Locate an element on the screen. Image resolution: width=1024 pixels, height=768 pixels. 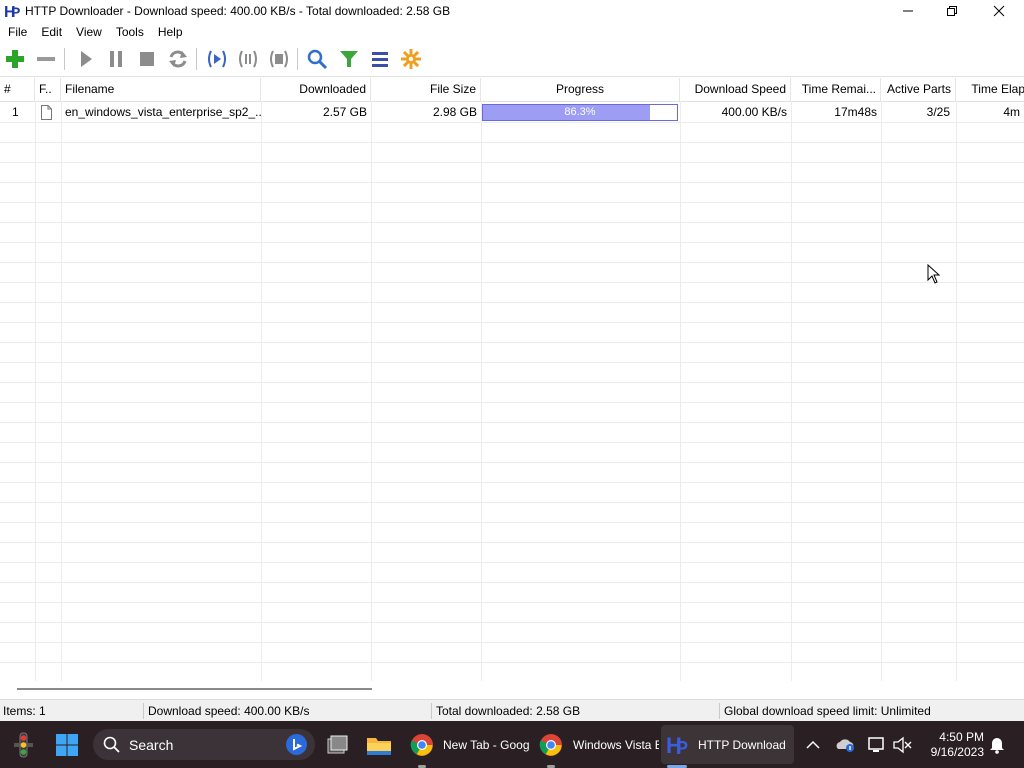
list-icon is located at coordinates (380, 59).